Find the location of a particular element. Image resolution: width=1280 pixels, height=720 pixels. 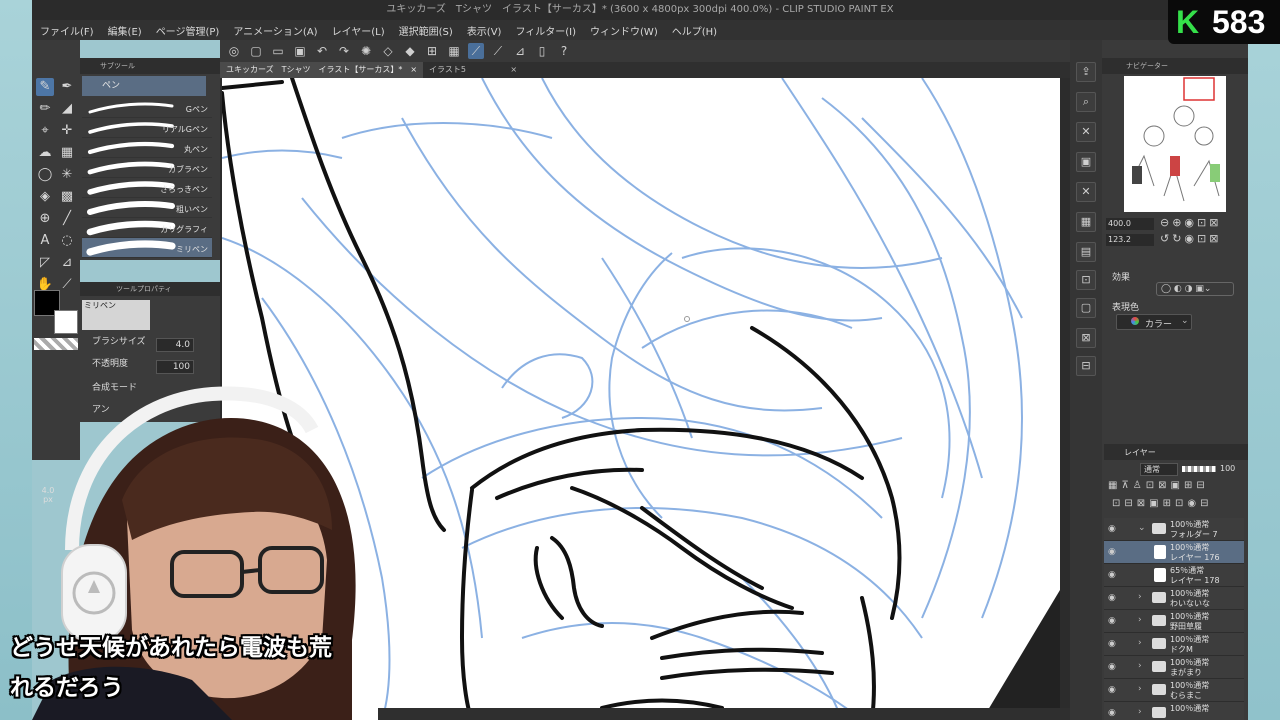

layer-row: ◉ › 100％通常 野田草履 is located at coordinates (1174, 621).